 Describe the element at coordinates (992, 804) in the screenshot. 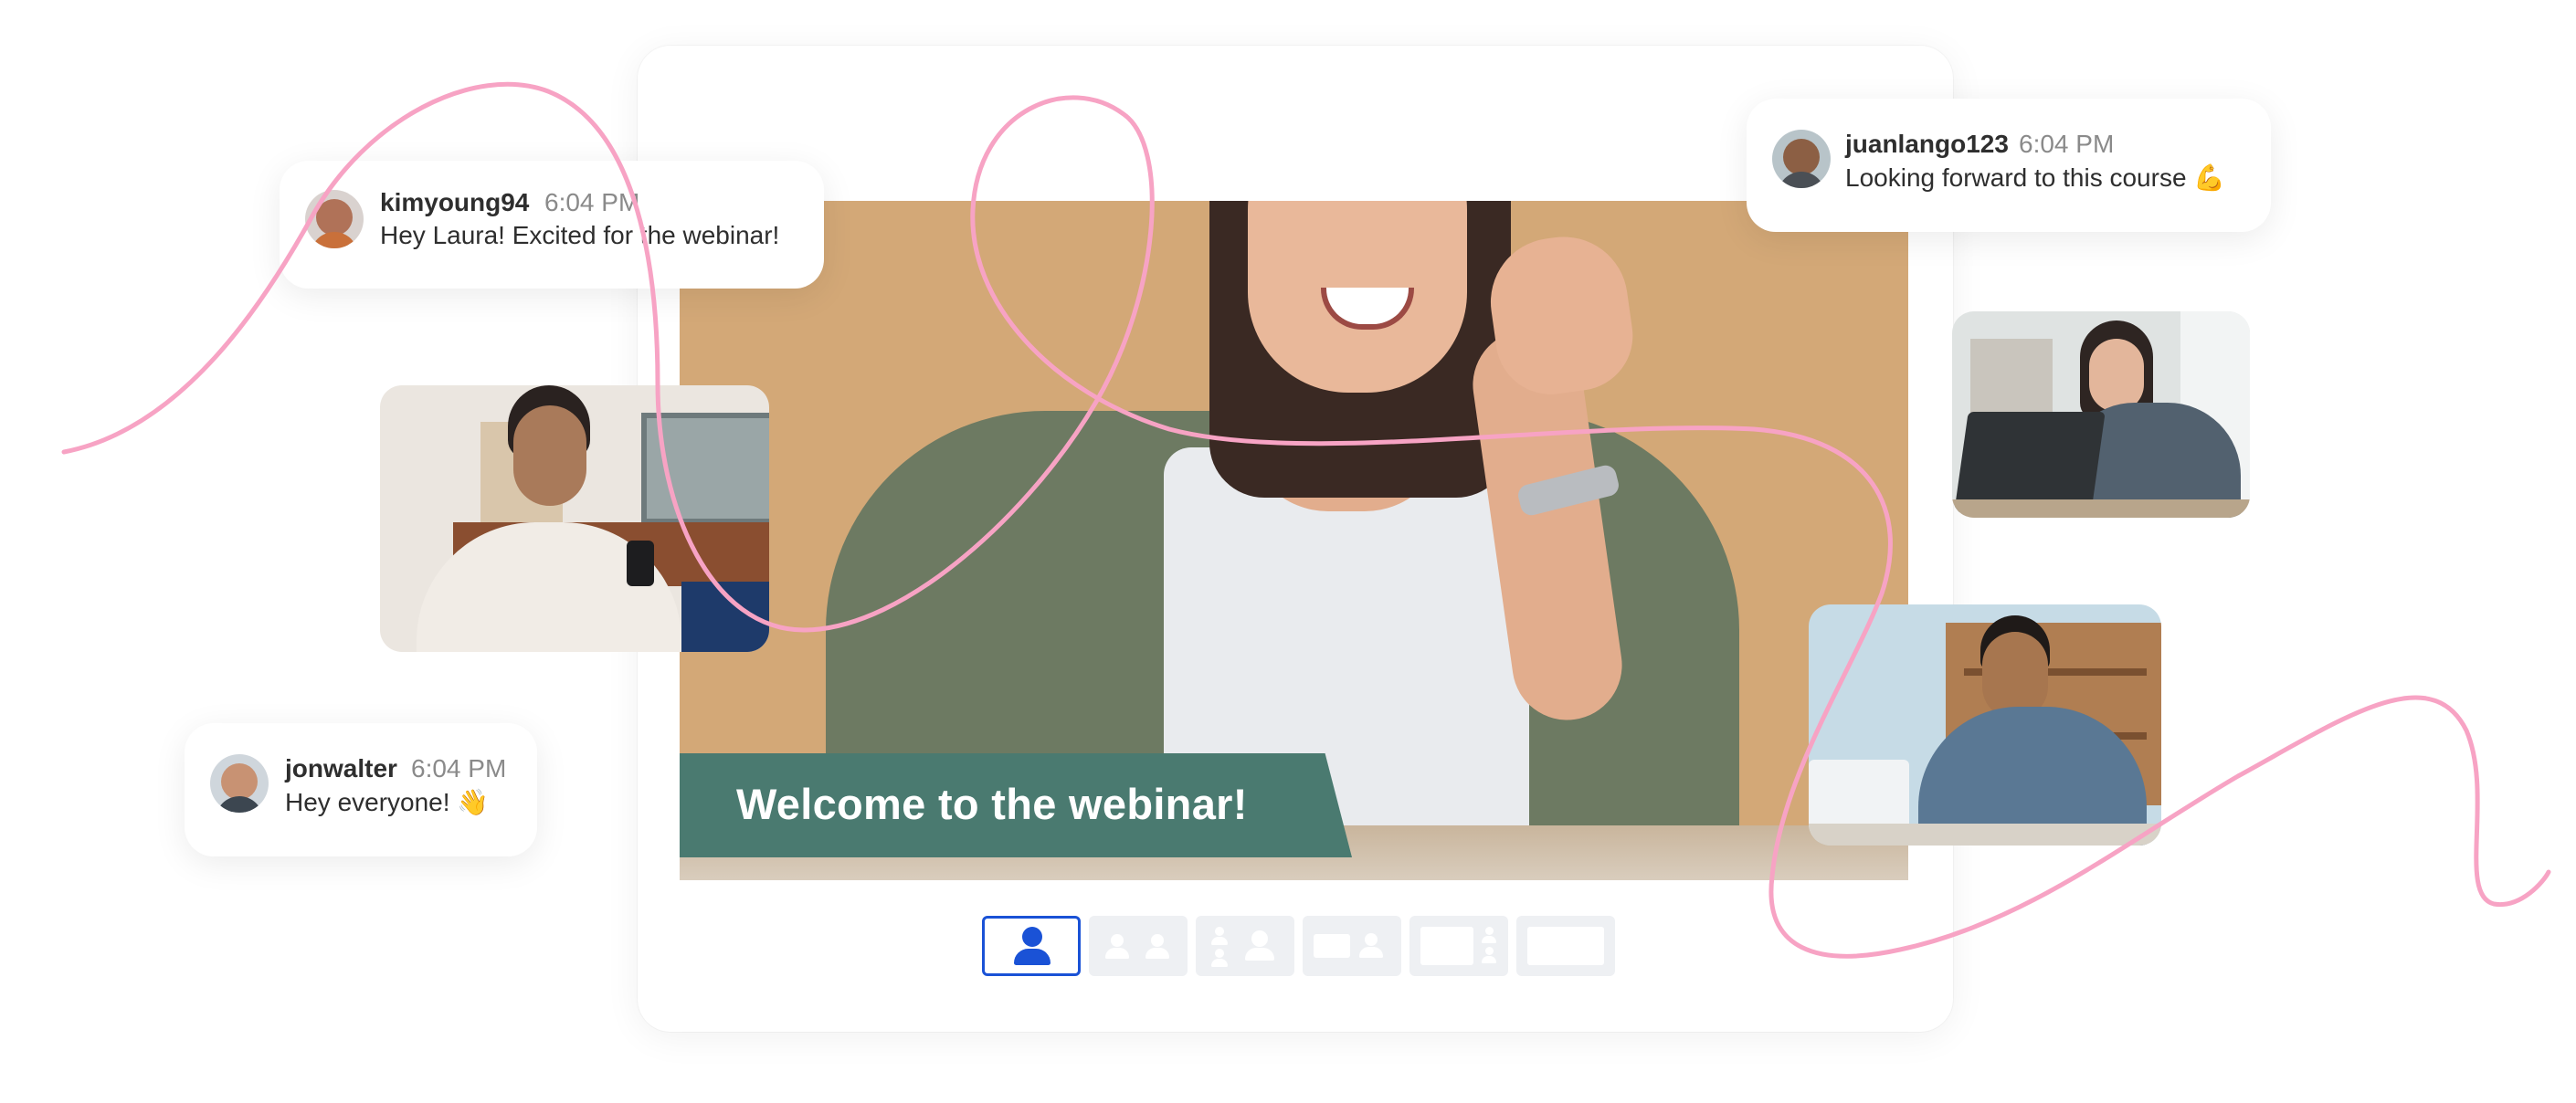

I see `welcome-banner-text: Welcome to the webinar!` at that location.